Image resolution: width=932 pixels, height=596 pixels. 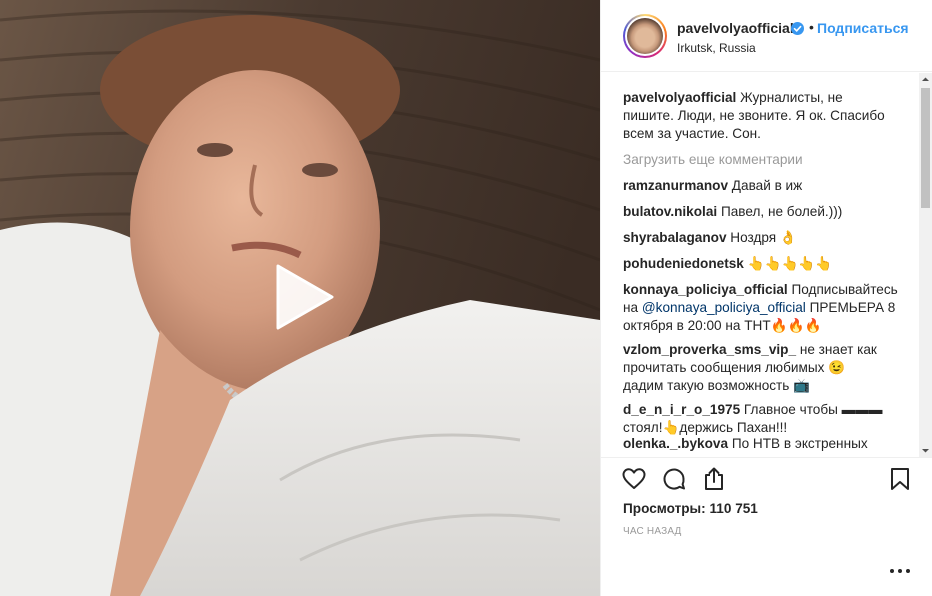 I want to click on post-location: Irkutsk, Russia, so click(x=716, y=48).